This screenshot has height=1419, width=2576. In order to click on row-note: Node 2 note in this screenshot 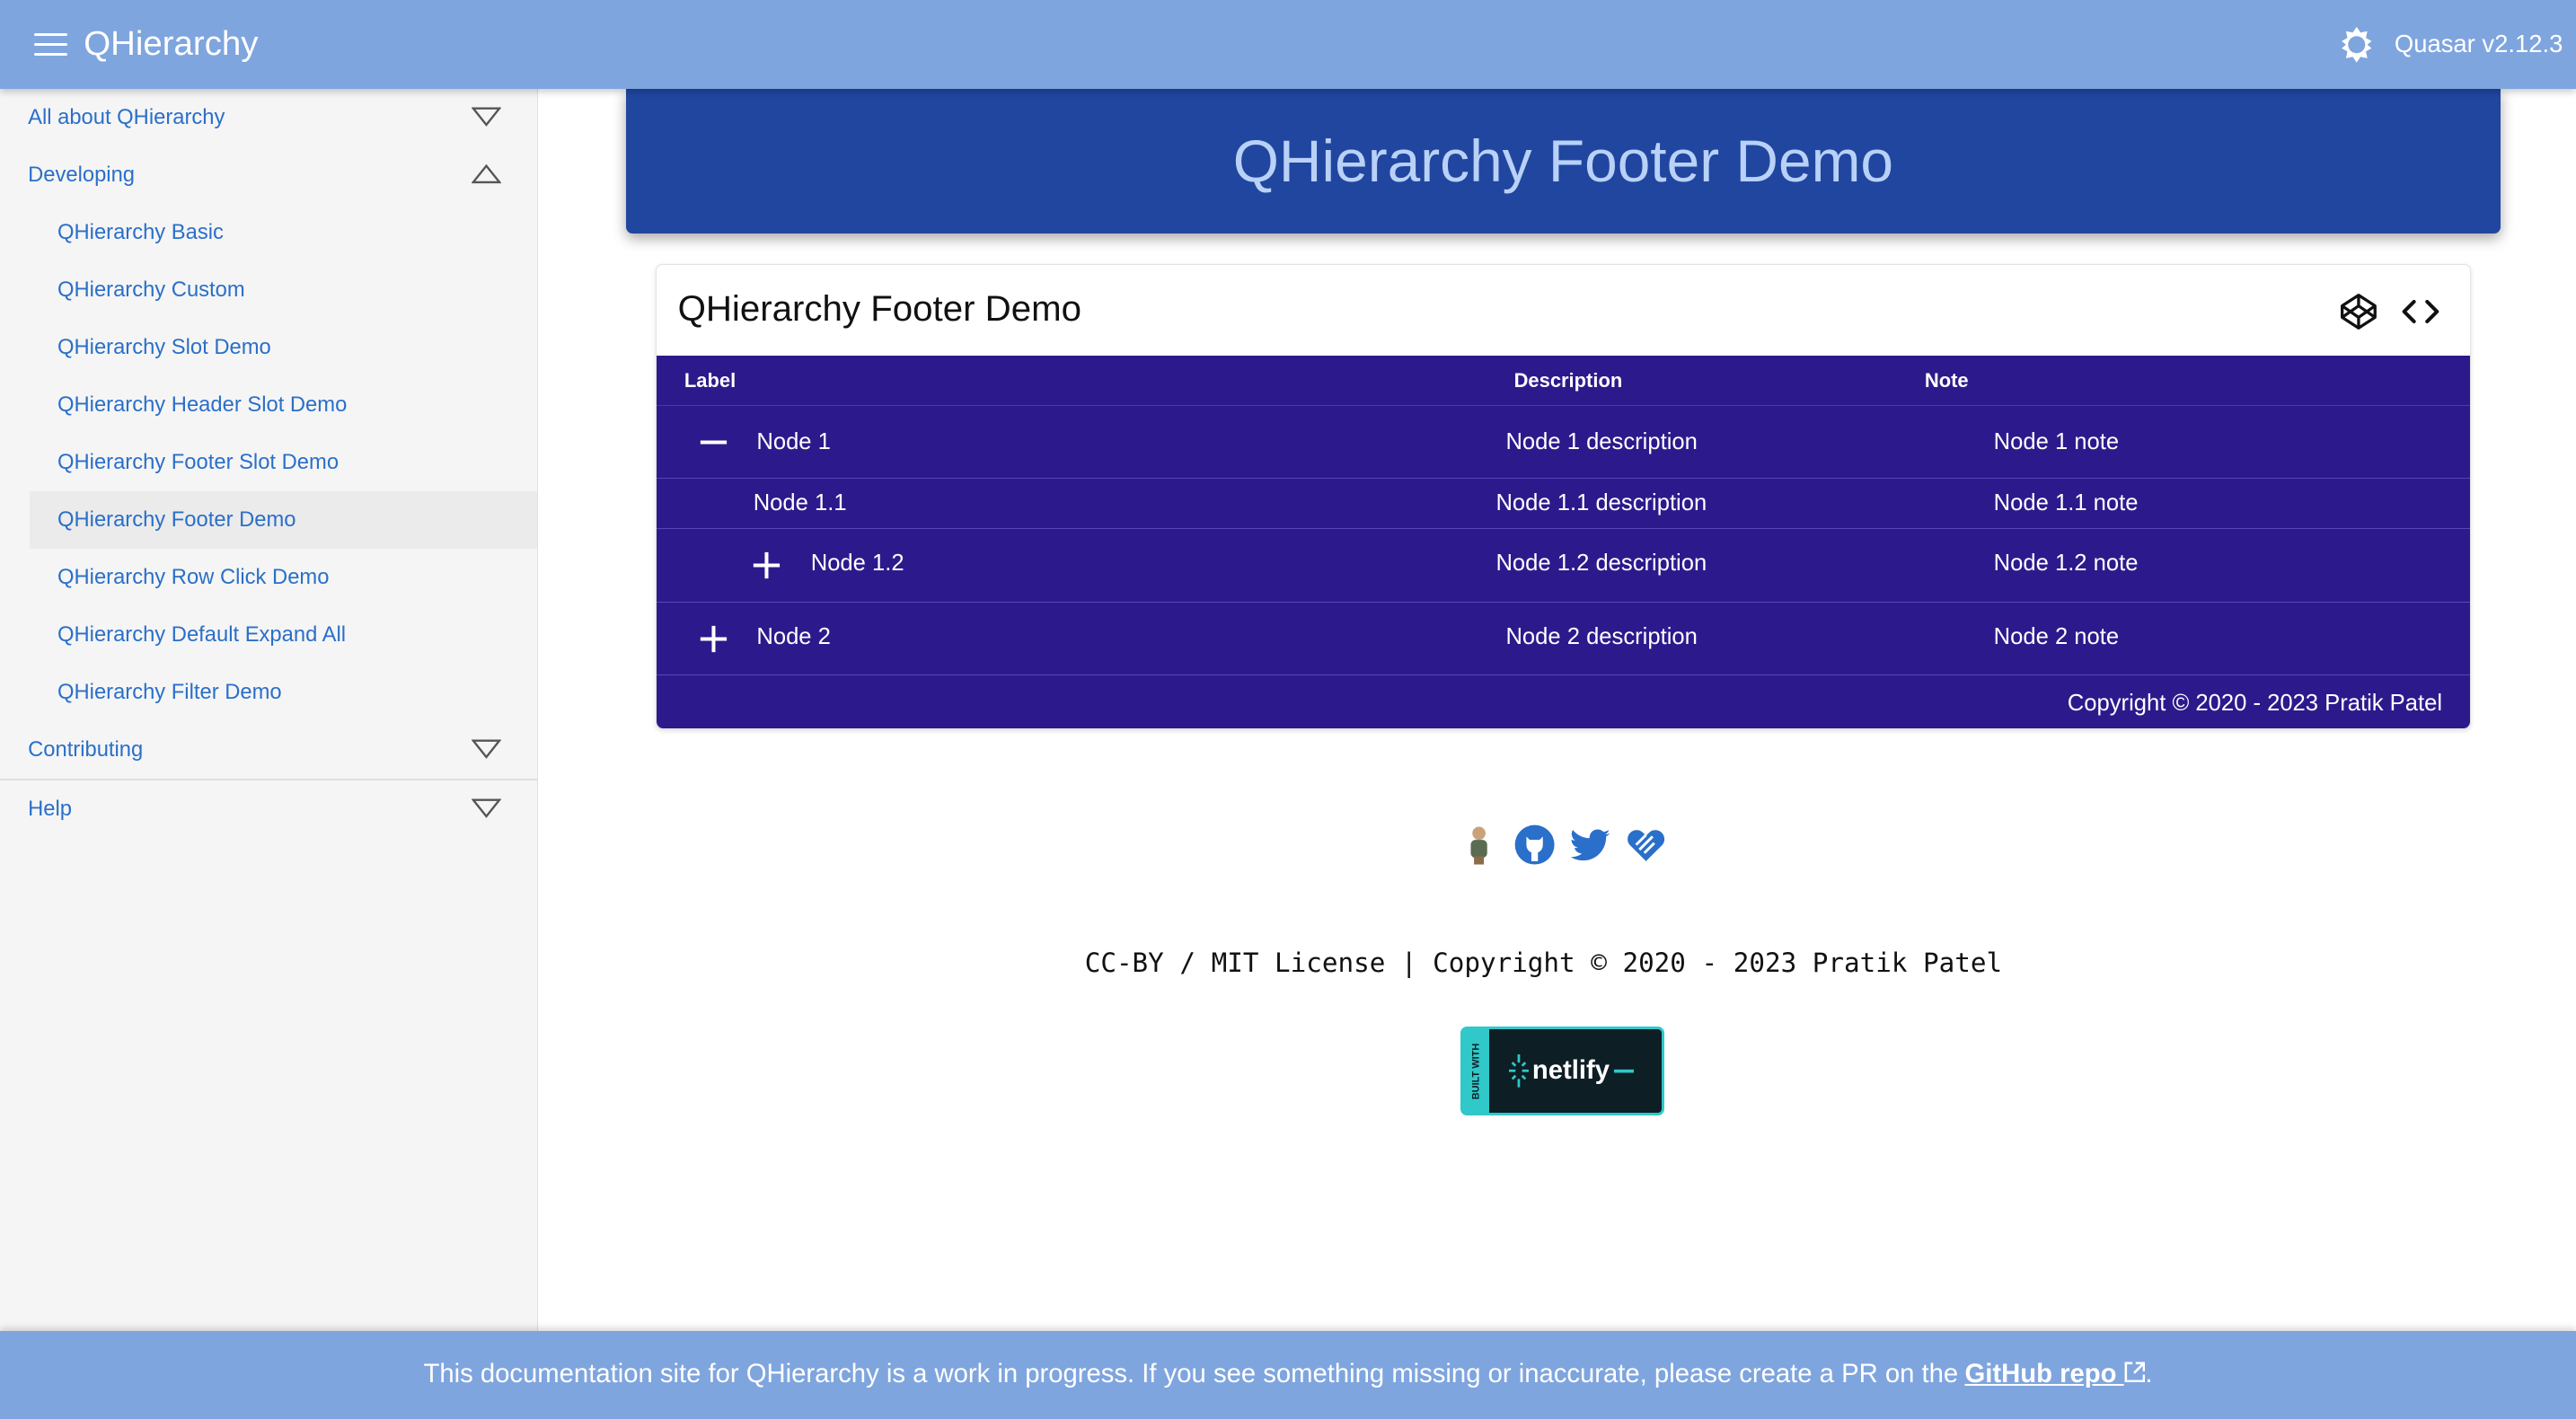, I will do `click(2056, 636)`.